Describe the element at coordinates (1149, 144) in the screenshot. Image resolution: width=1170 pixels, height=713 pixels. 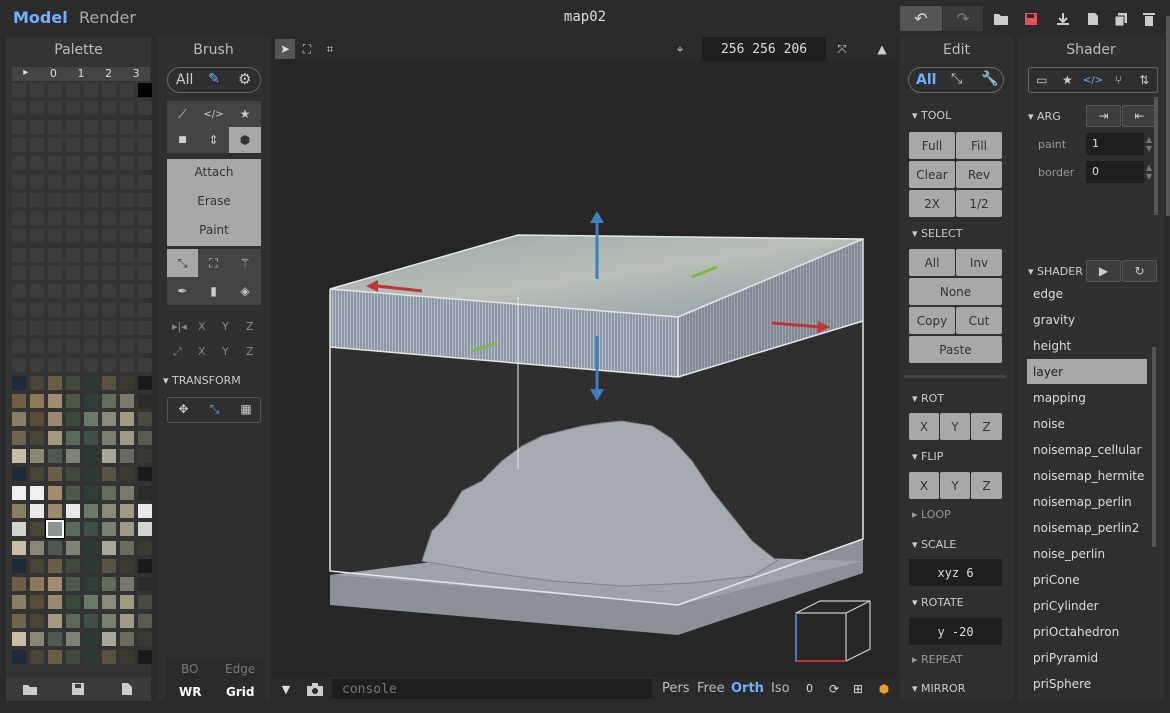
I see `paint-arg-spinner: ▲ ▼` at that location.